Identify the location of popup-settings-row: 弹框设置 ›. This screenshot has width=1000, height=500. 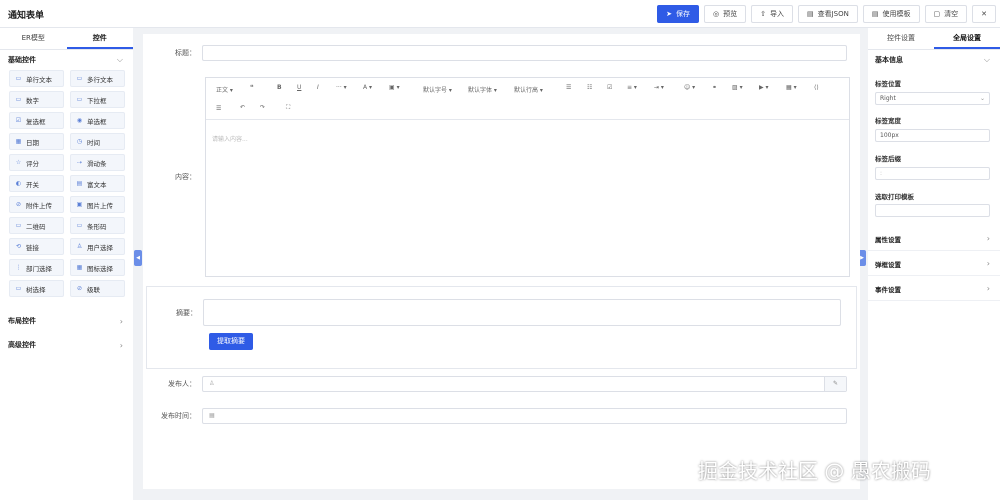
(934, 264).